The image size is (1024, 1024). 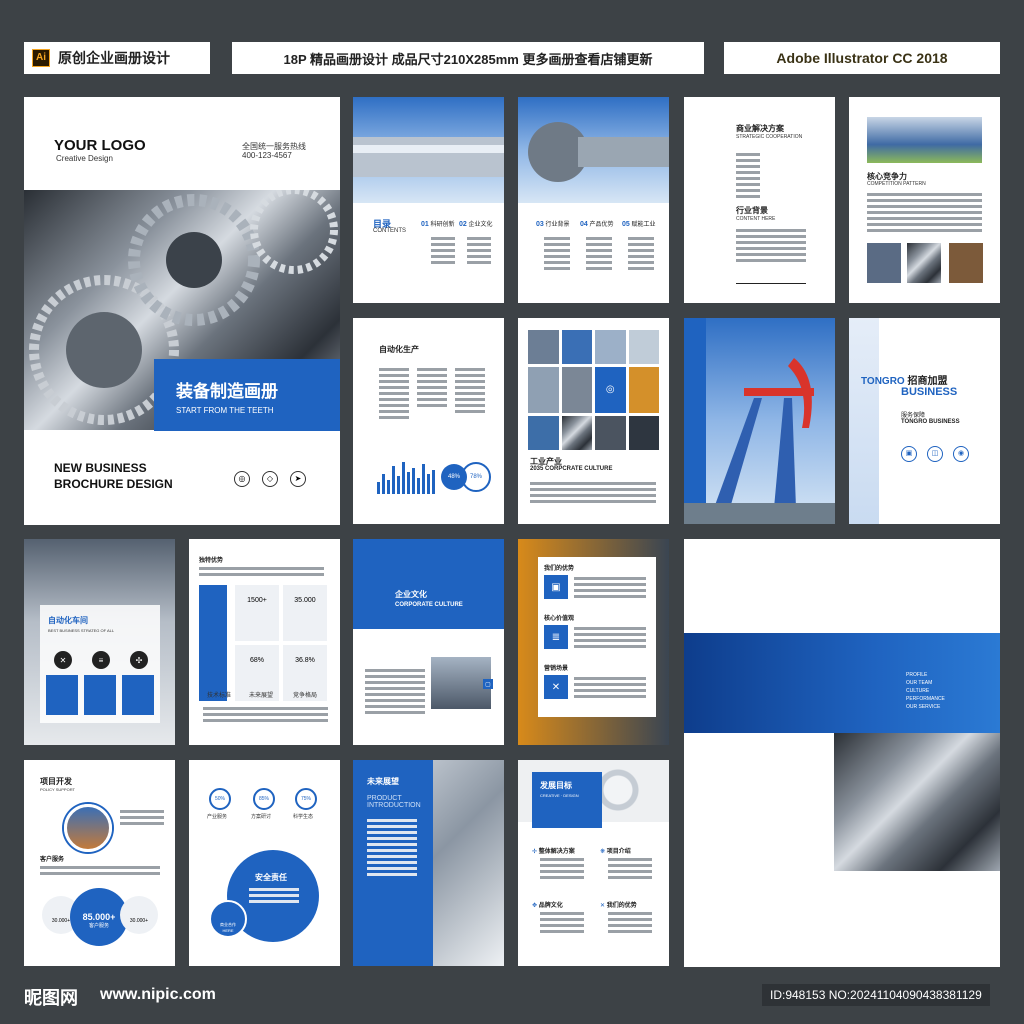 What do you see at coordinates (428, 200) in the screenshot?
I see `contents-left-page: 目录 CONTENTS 01 科研创新 02 企业文化` at bounding box center [428, 200].